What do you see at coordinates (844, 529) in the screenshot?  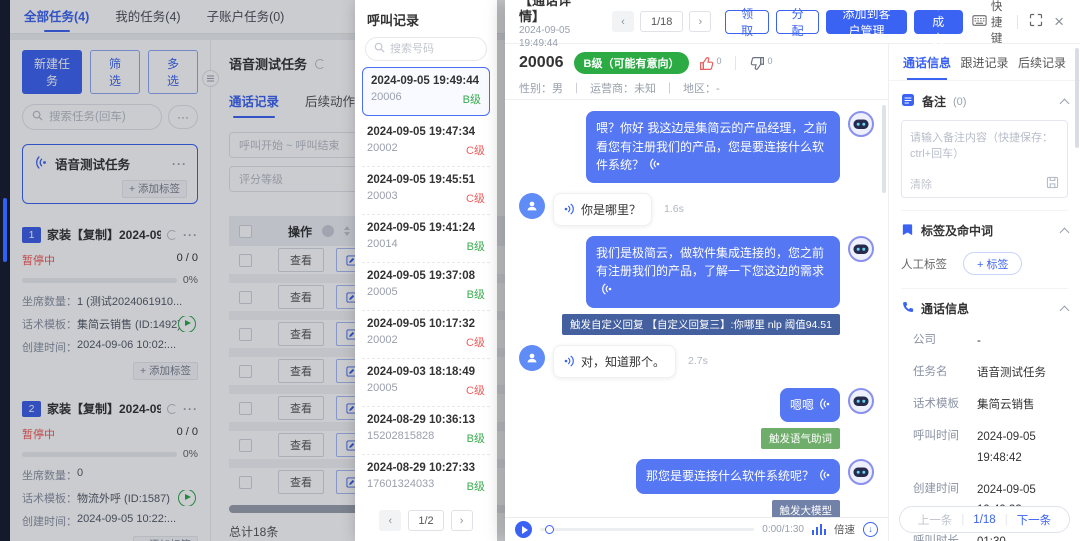 I see `playback-speed-button: 倍速` at bounding box center [844, 529].